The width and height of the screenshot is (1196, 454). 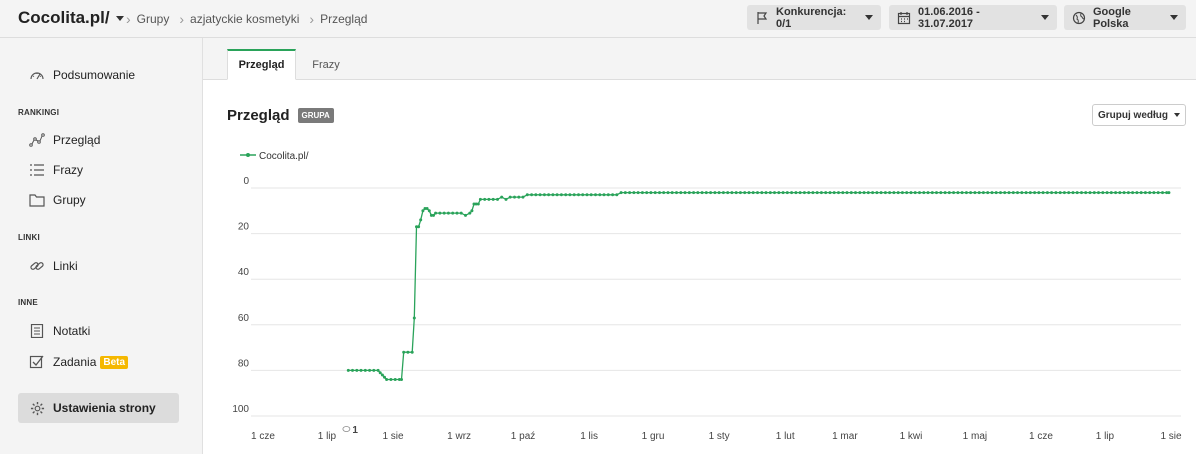 I want to click on date-range-button: 01.06.2016 - 31.07.2017, so click(x=973, y=17).